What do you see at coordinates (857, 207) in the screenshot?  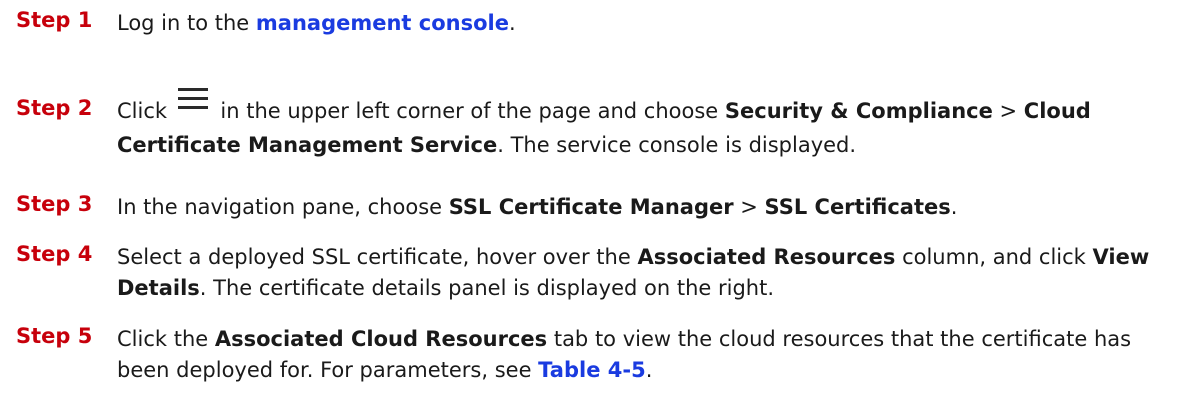 I see `bold-term: SSL Certificates` at bounding box center [857, 207].